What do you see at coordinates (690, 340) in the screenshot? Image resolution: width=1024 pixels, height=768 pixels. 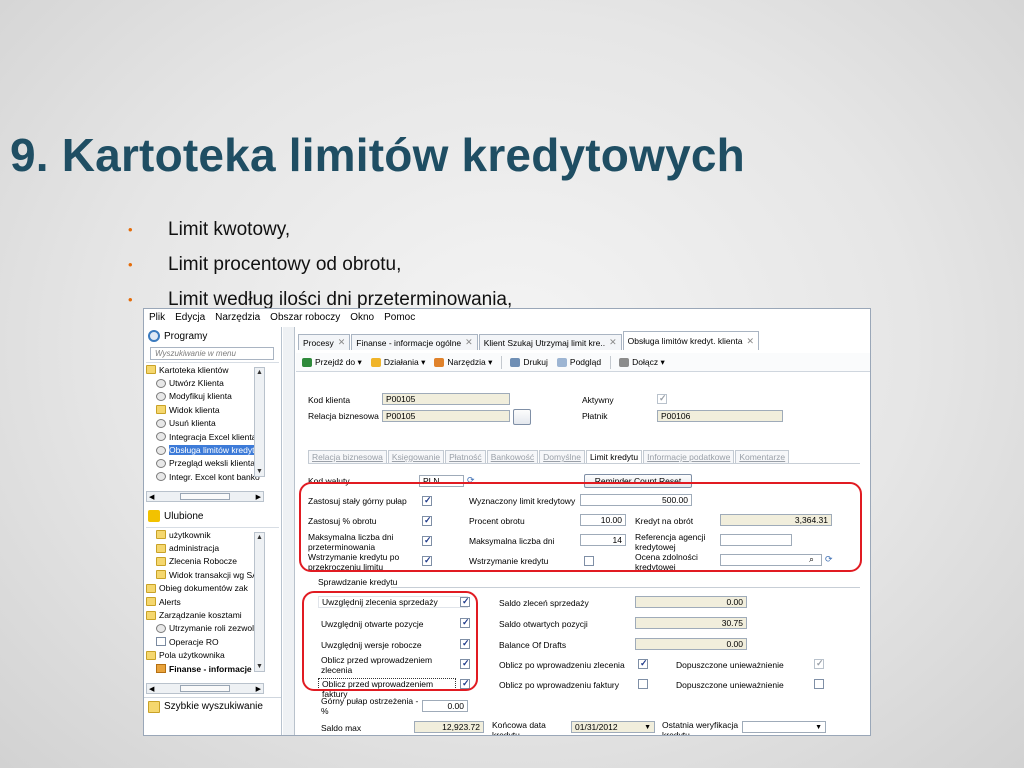 I see `tab-obsluga-limitow: Obsługa limitów kredyt. klienta ✕` at bounding box center [690, 340].